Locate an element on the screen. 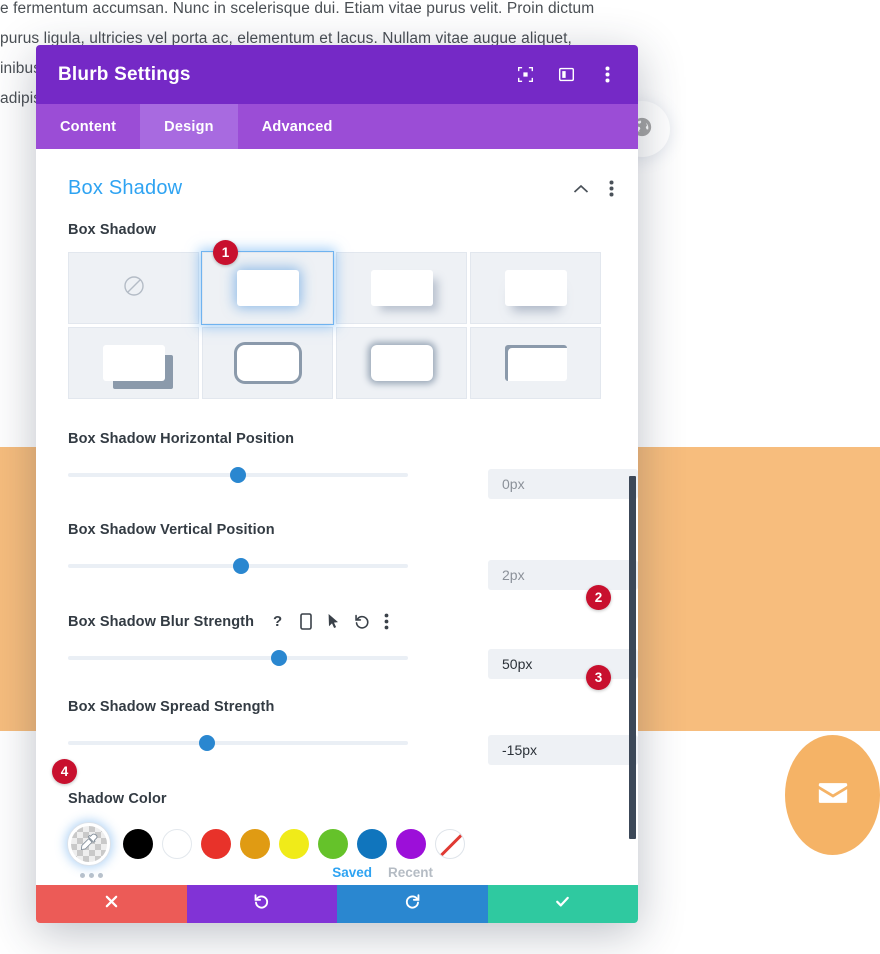 Image resolution: width=880 pixels, height=954 pixels. swatch-transparent is located at coordinates (450, 844).